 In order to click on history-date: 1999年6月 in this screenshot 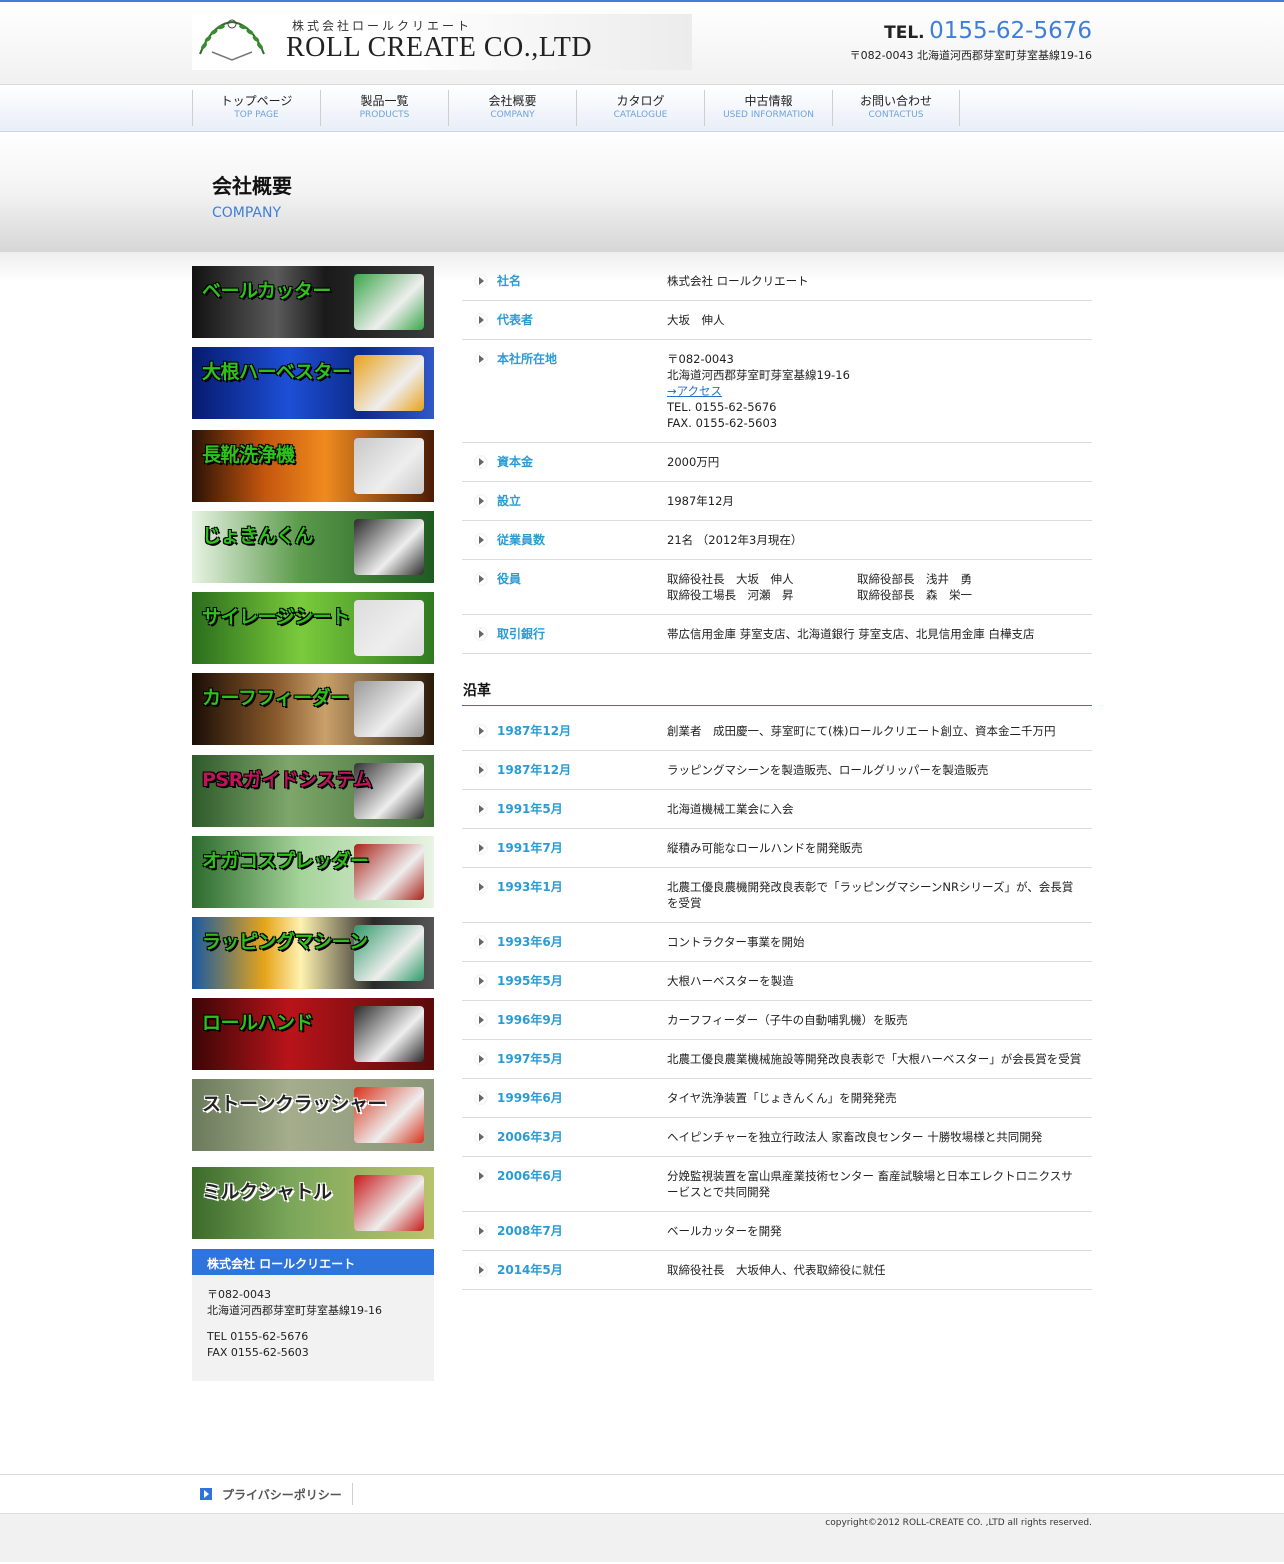, I will do `click(564, 1098)`.